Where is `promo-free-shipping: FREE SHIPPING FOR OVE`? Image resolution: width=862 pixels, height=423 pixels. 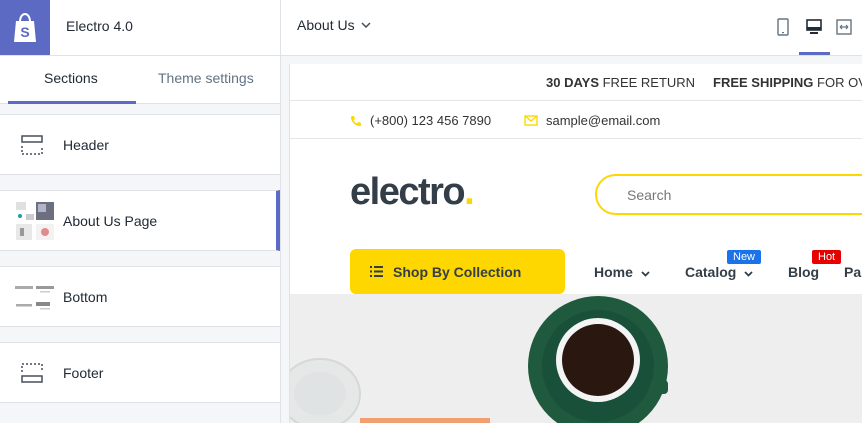 promo-free-shipping: FREE SHIPPING FOR OVE is located at coordinates (787, 82).